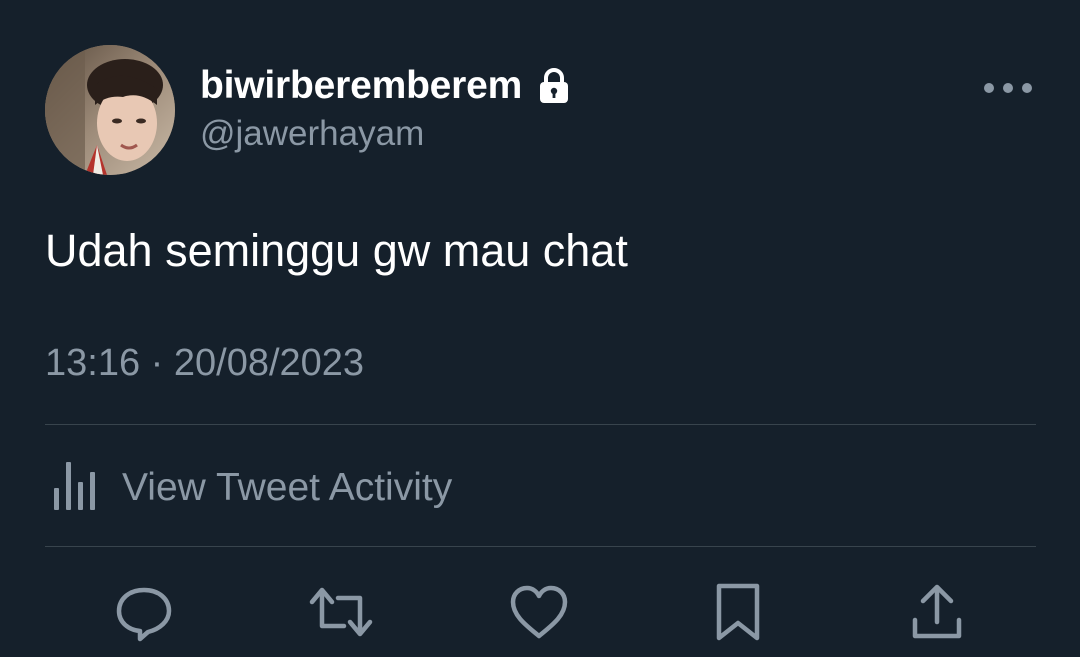  I want to click on avatar, so click(110, 110).